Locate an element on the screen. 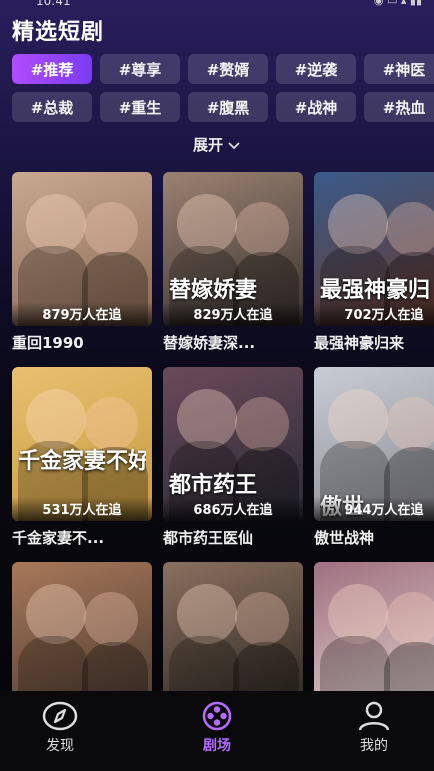 This screenshot has width=434, height=771. status-icons: ◉ ▭ ▴ ▮▮ is located at coordinates (397, 3).